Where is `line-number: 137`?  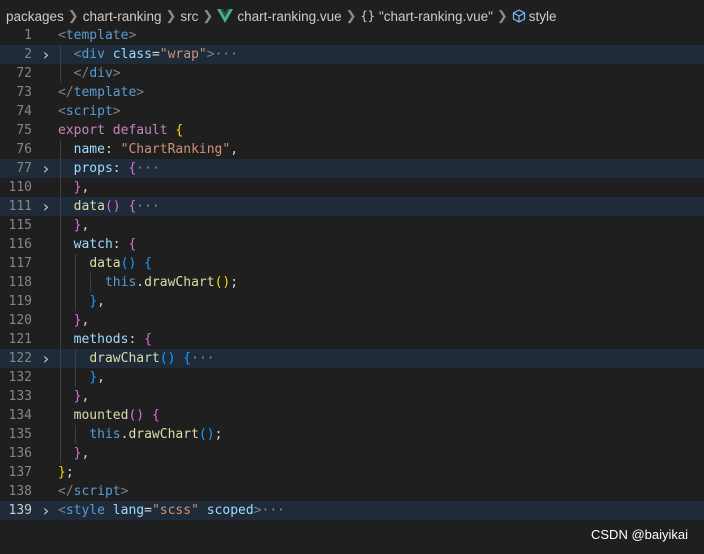 line-number: 137 is located at coordinates (20, 472).